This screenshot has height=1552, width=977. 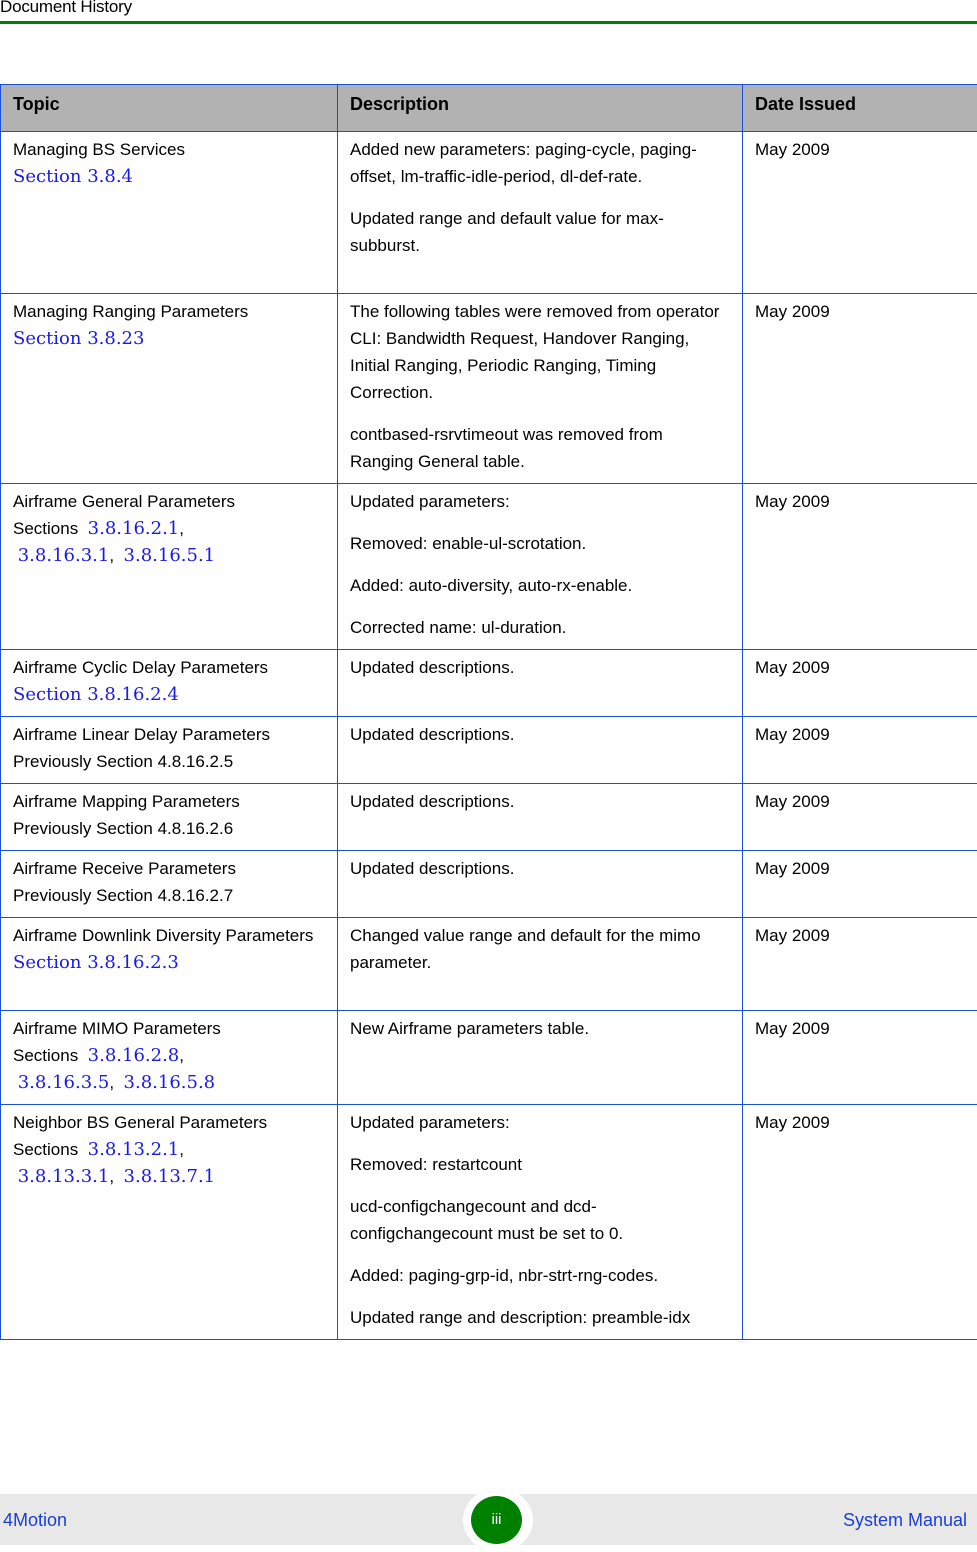 I want to click on page-footer: 4Motion iii System Manual, so click(x=488, y=1519).